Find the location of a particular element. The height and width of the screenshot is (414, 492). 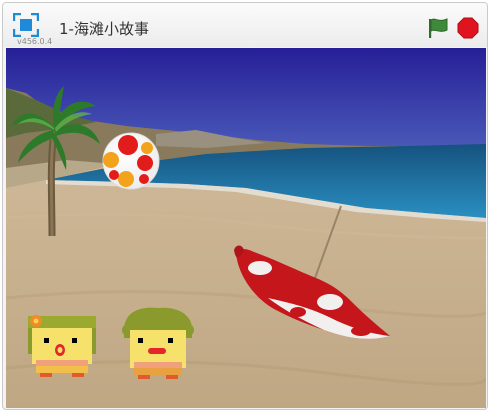

beach-ball-sprite is located at coordinates (131, 161).